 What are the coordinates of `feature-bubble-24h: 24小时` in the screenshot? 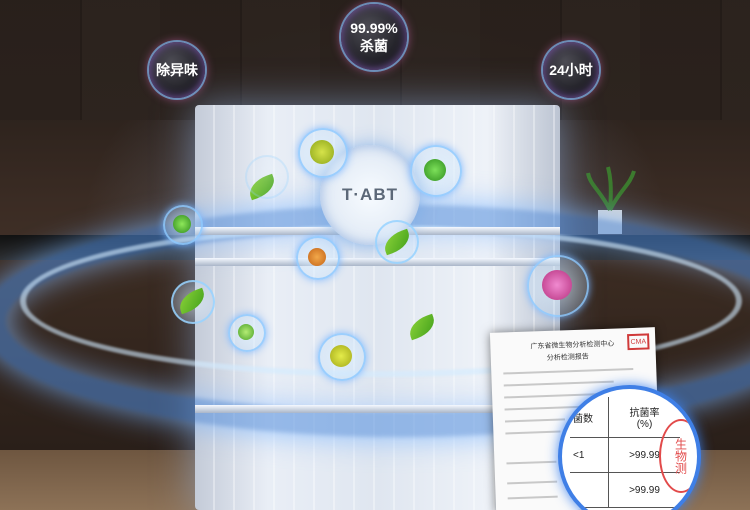 It's located at (571, 70).